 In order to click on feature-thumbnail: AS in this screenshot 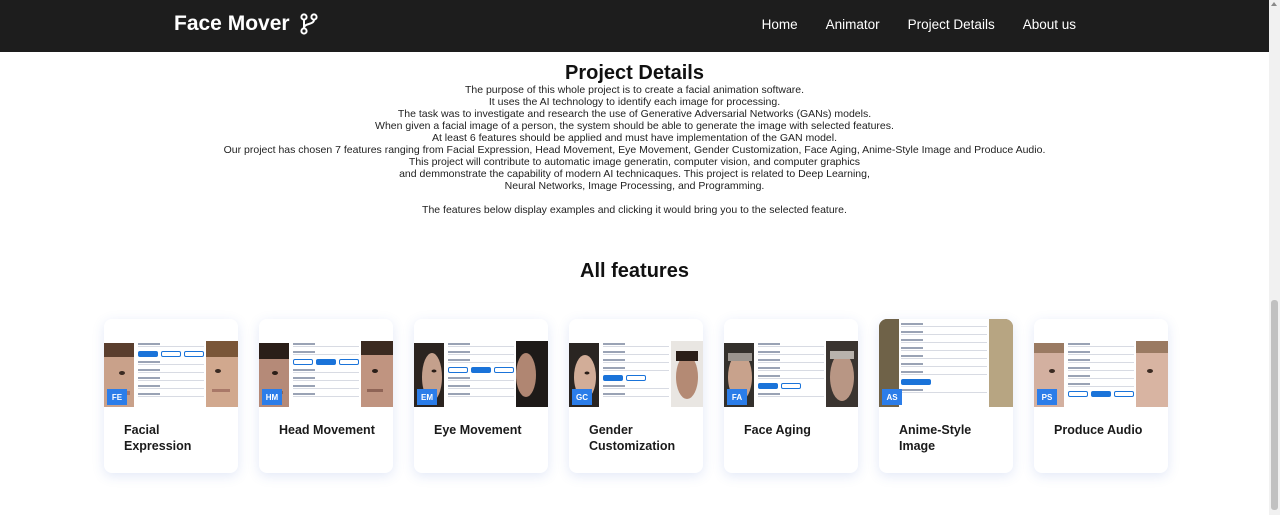, I will do `click(946, 363)`.